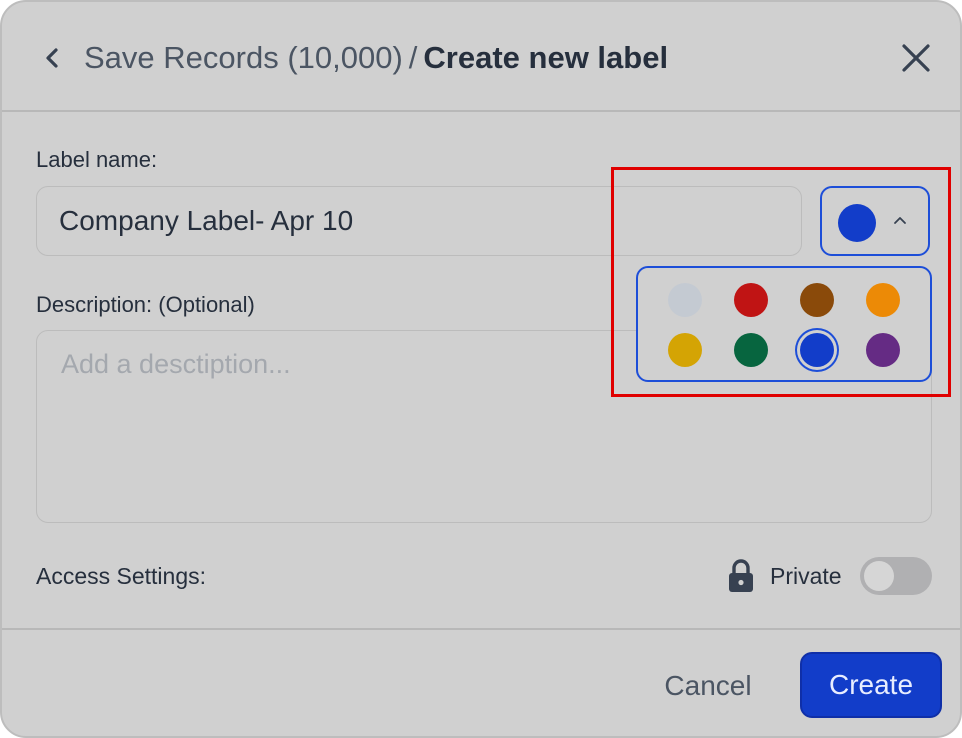 The image size is (962, 738). Describe the element at coordinates (784, 324) in the screenshot. I see `color-palette` at that location.